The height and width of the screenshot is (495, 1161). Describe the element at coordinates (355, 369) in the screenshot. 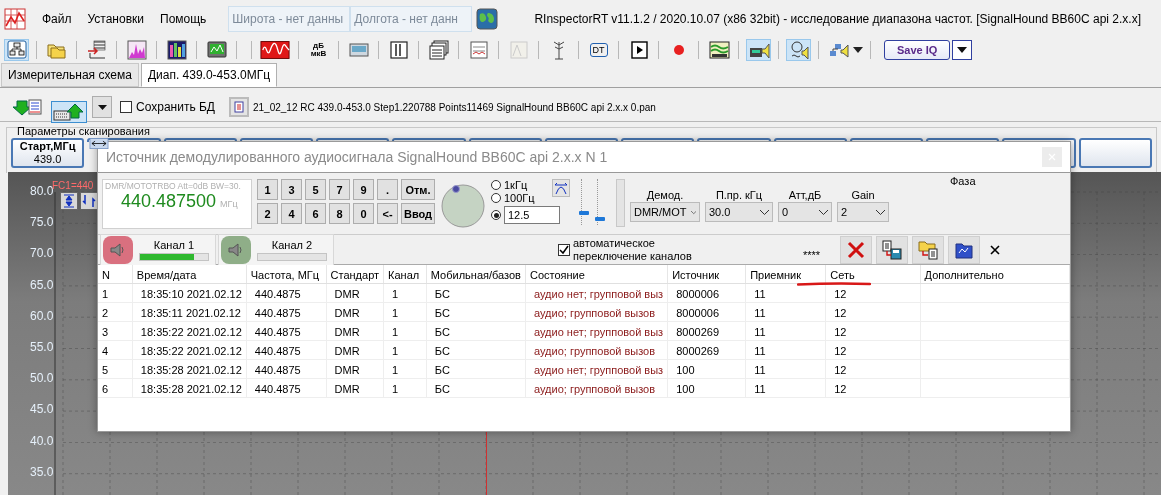

I see `table-cell: DMR` at that location.